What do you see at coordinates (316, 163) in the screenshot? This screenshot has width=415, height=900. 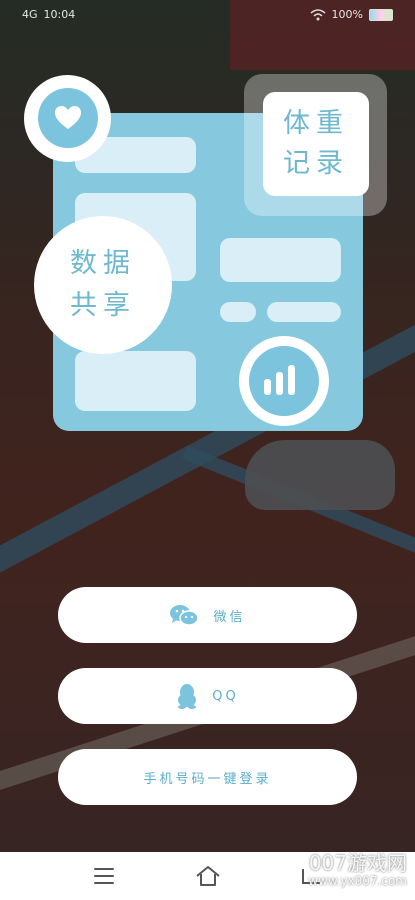 I see `weight-title-line2: 记录` at bounding box center [316, 163].